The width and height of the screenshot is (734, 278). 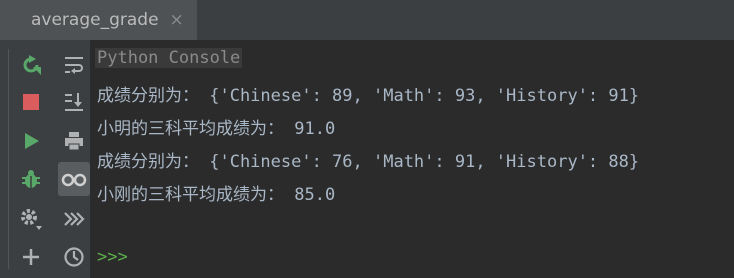 What do you see at coordinates (95, 20) in the screenshot?
I see `tab-title: average_grade` at bounding box center [95, 20].